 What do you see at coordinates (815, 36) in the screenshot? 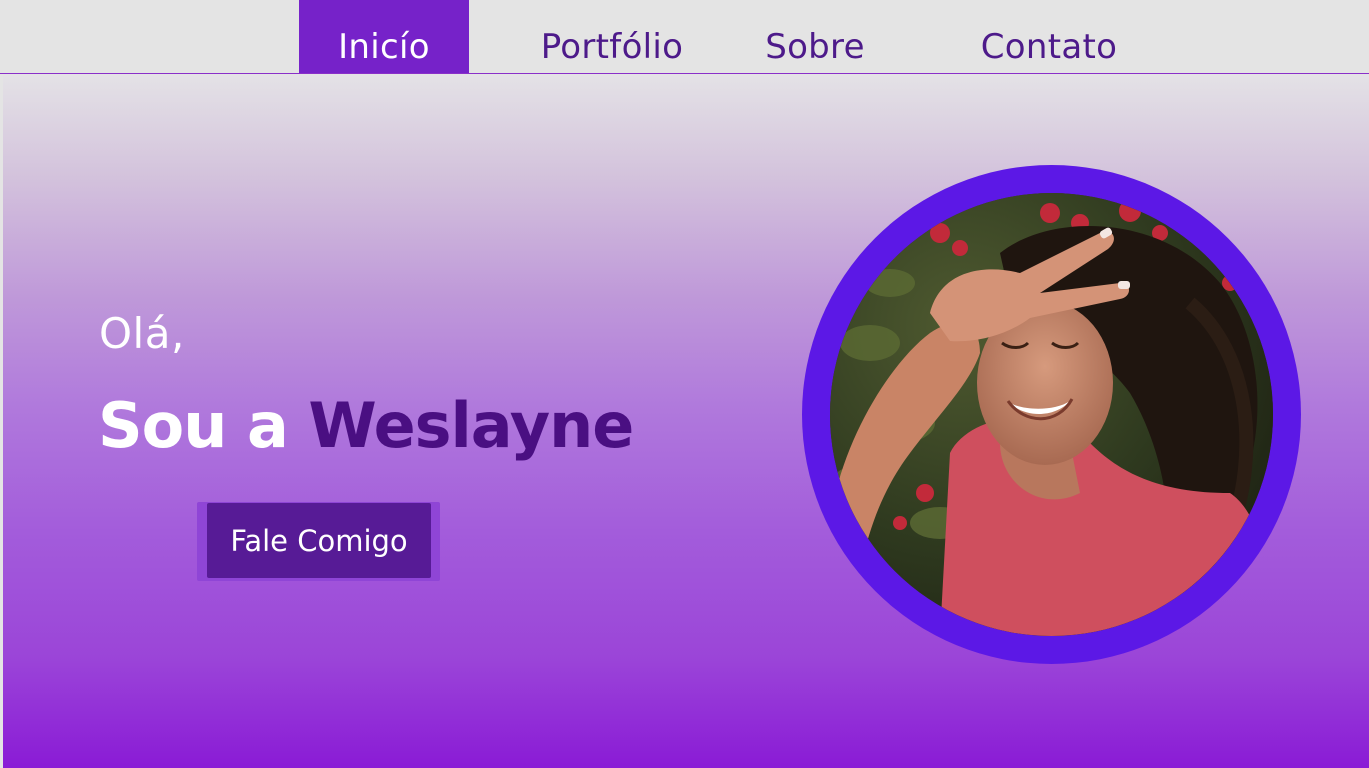
I see `nav-item-sobre: Sobre` at bounding box center [815, 36].